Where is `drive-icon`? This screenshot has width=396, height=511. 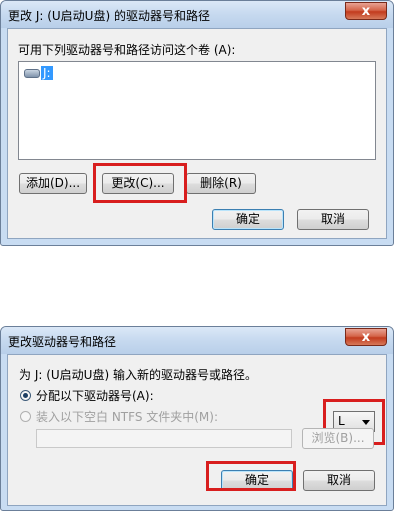 drive-icon is located at coordinates (32, 73).